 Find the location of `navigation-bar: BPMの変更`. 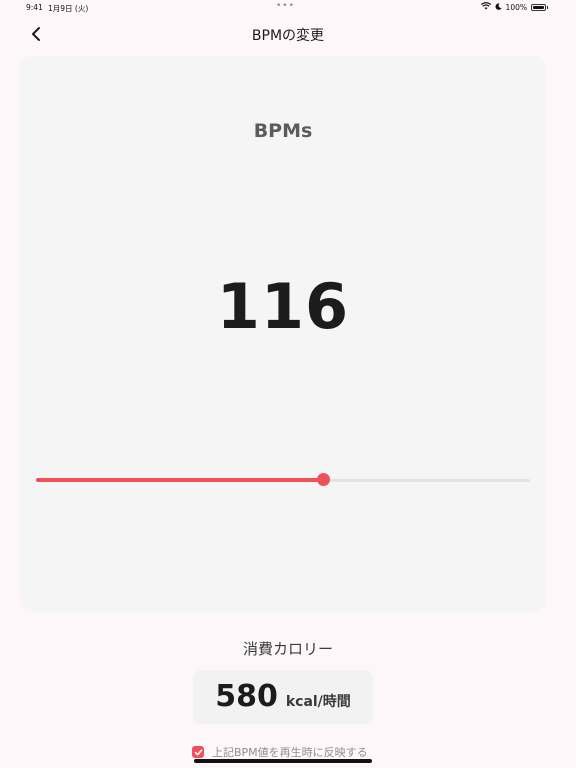

navigation-bar: BPMの変更 is located at coordinates (288, 34).